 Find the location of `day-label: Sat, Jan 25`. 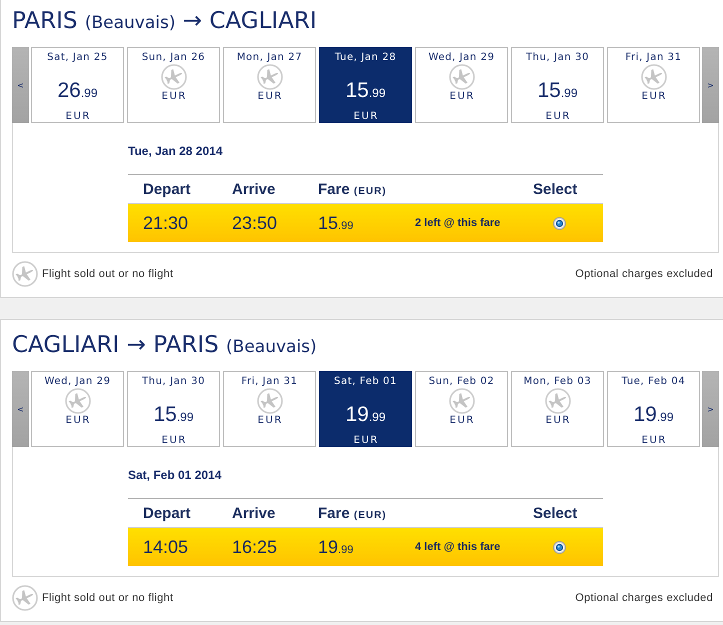

day-label: Sat, Jan 25 is located at coordinates (77, 57).